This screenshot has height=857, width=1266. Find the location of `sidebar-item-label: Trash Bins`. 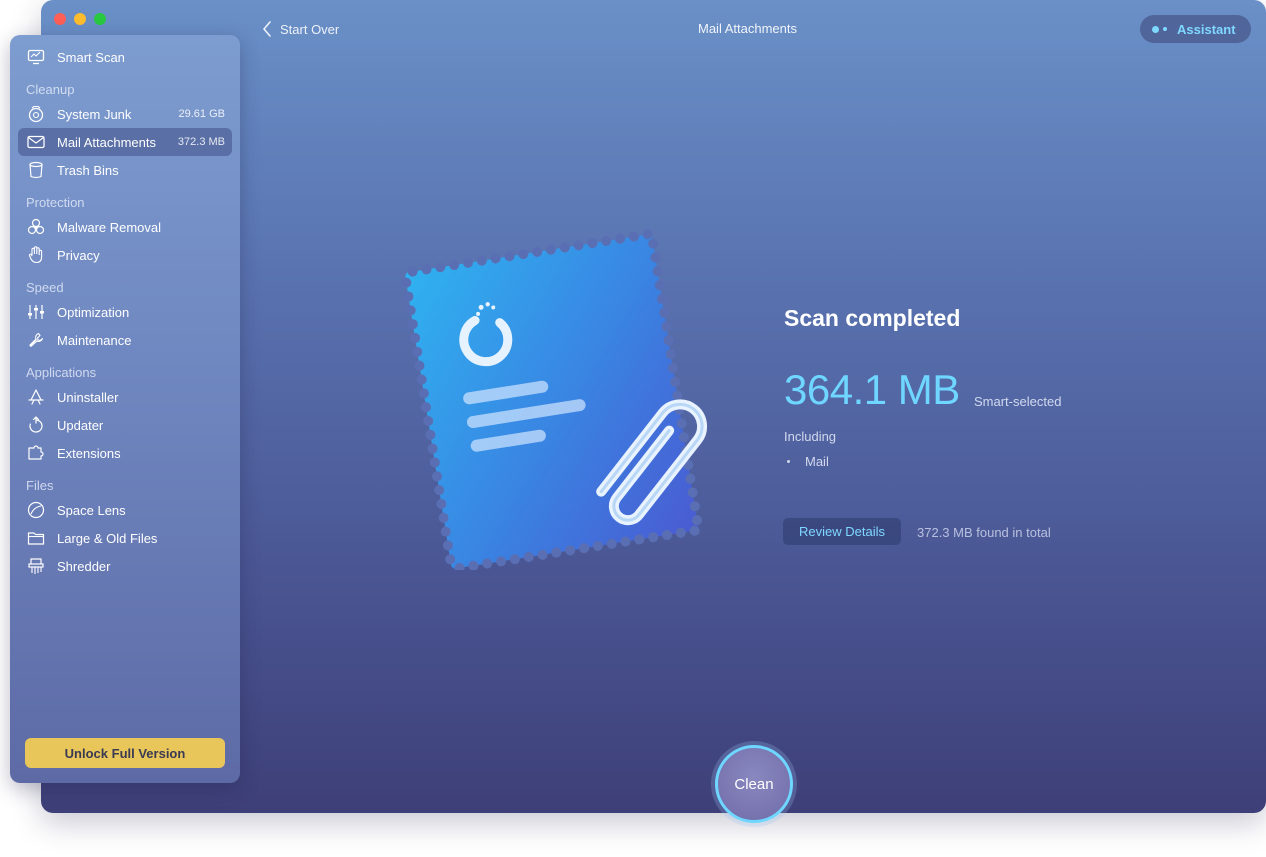

sidebar-item-label: Trash Bins is located at coordinates (88, 170).